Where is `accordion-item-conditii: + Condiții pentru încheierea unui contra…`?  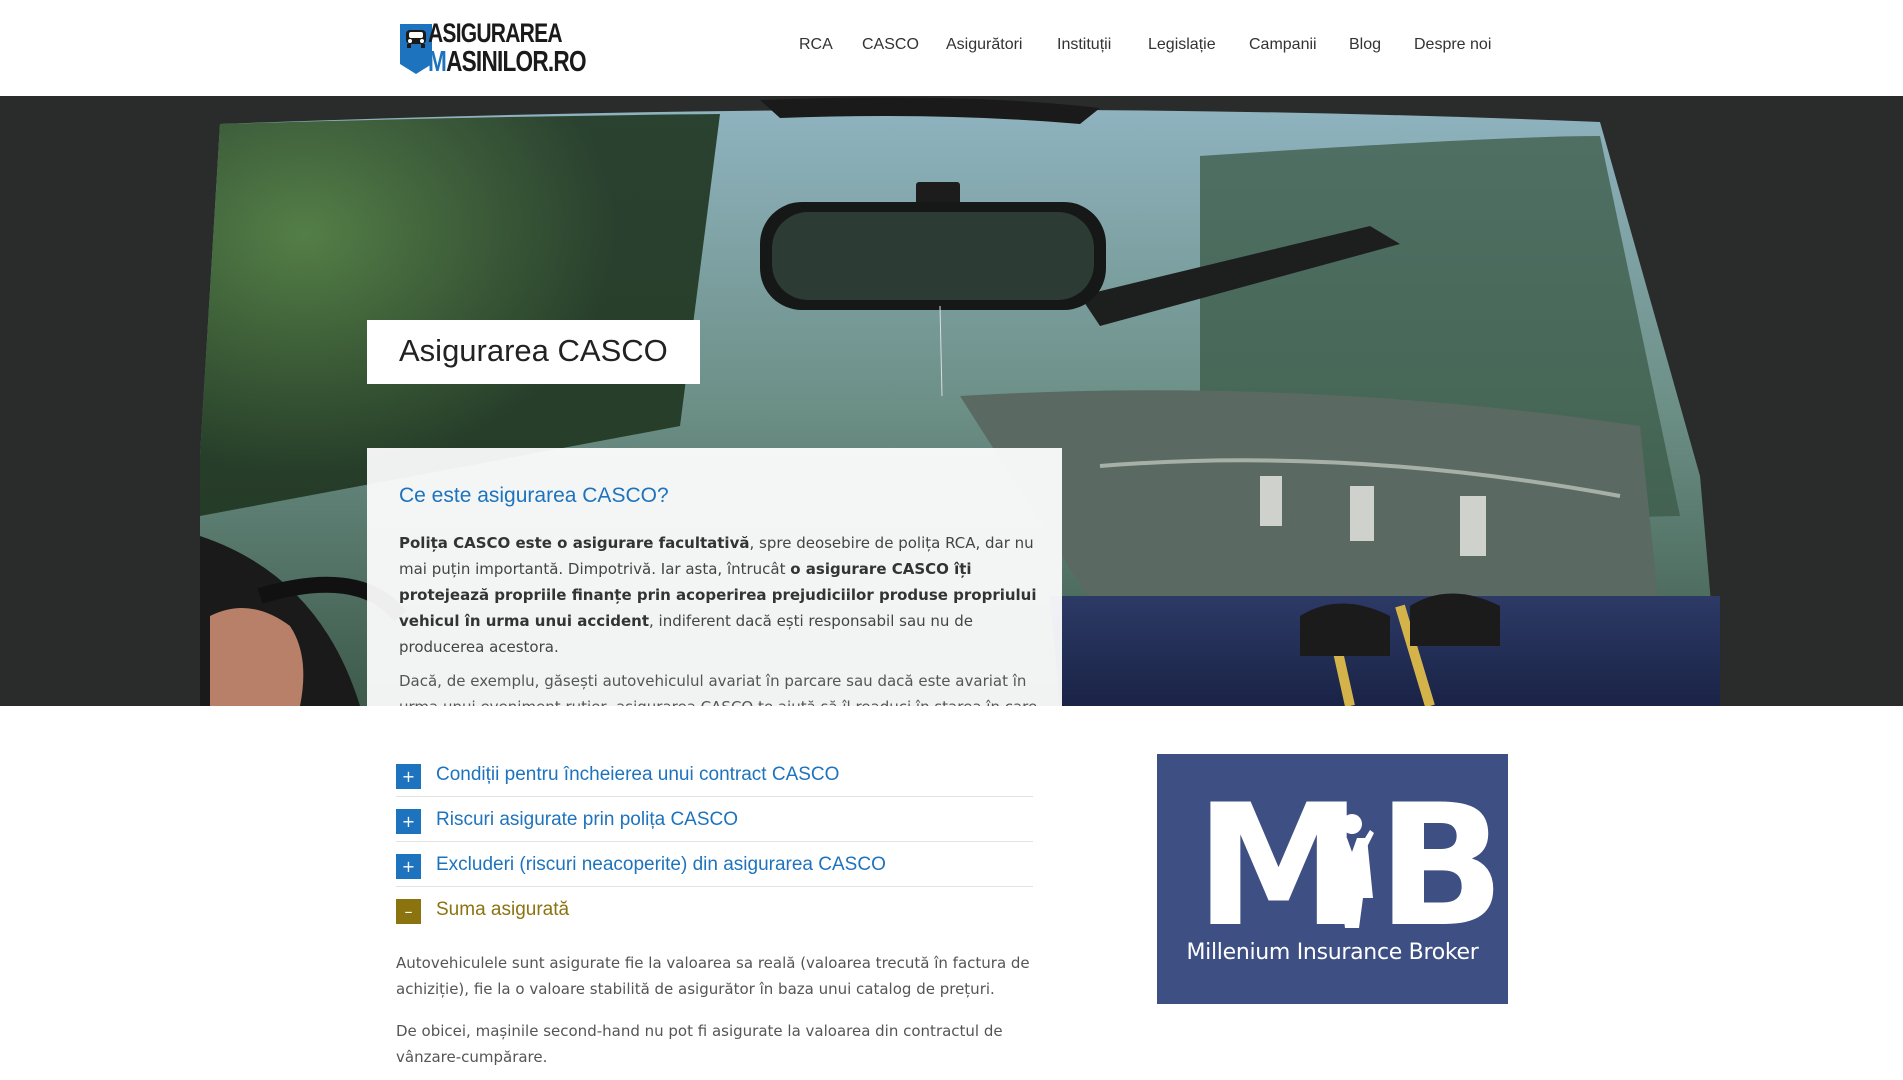 accordion-item-conditii: + Condiții pentru încheierea unui contra… is located at coordinates (714, 774).